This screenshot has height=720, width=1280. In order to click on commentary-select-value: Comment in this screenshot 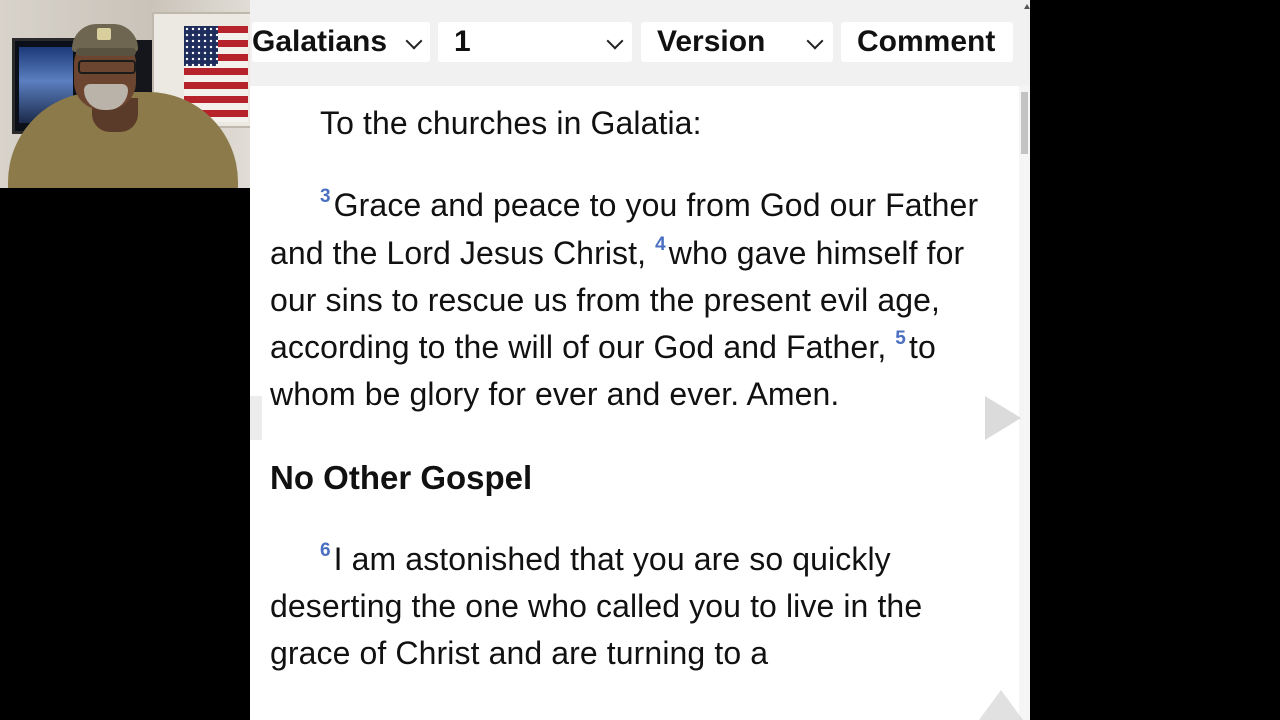, I will do `click(926, 41)`.